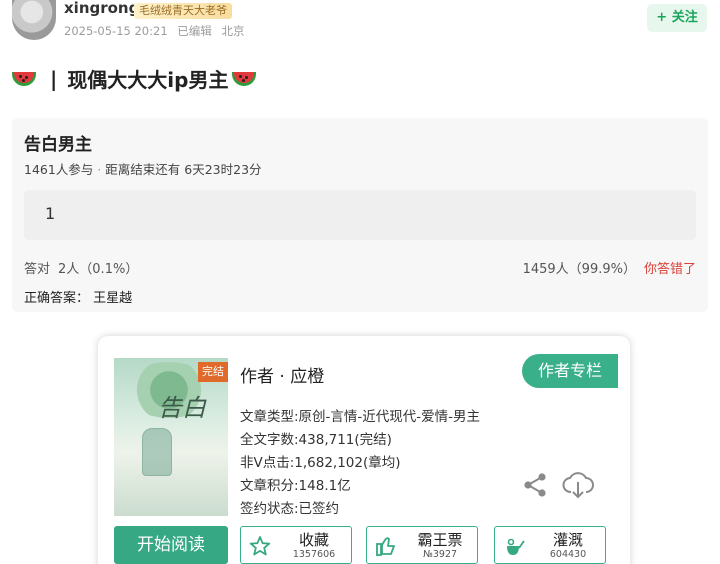 The image size is (720, 564). I want to click on book-cover: 完结 告白, so click(171, 437).